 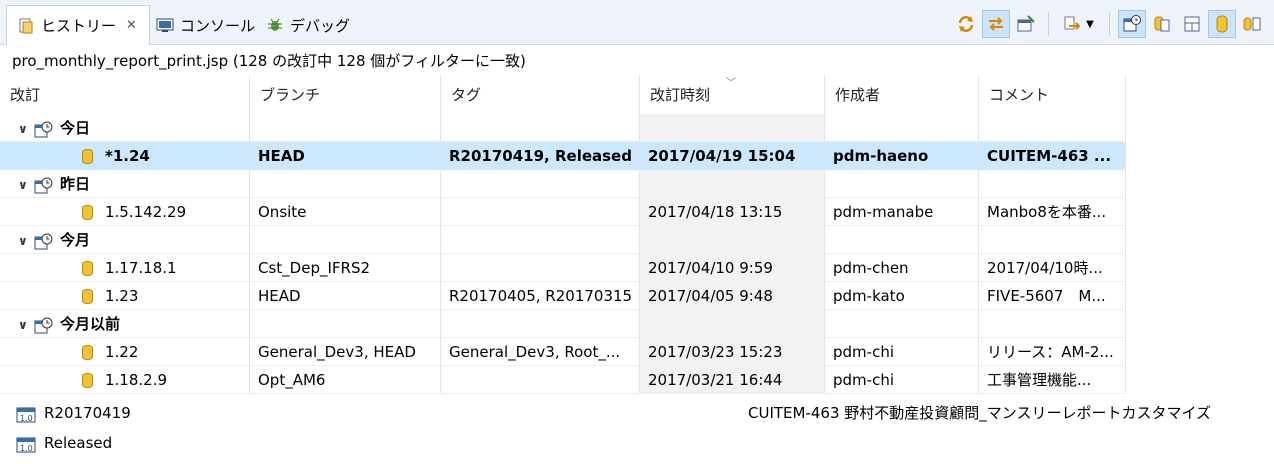 What do you see at coordinates (125, 184) in the screenshot?
I see `group-label-cell: ∨ 昨日` at bounding box center [125, 184].